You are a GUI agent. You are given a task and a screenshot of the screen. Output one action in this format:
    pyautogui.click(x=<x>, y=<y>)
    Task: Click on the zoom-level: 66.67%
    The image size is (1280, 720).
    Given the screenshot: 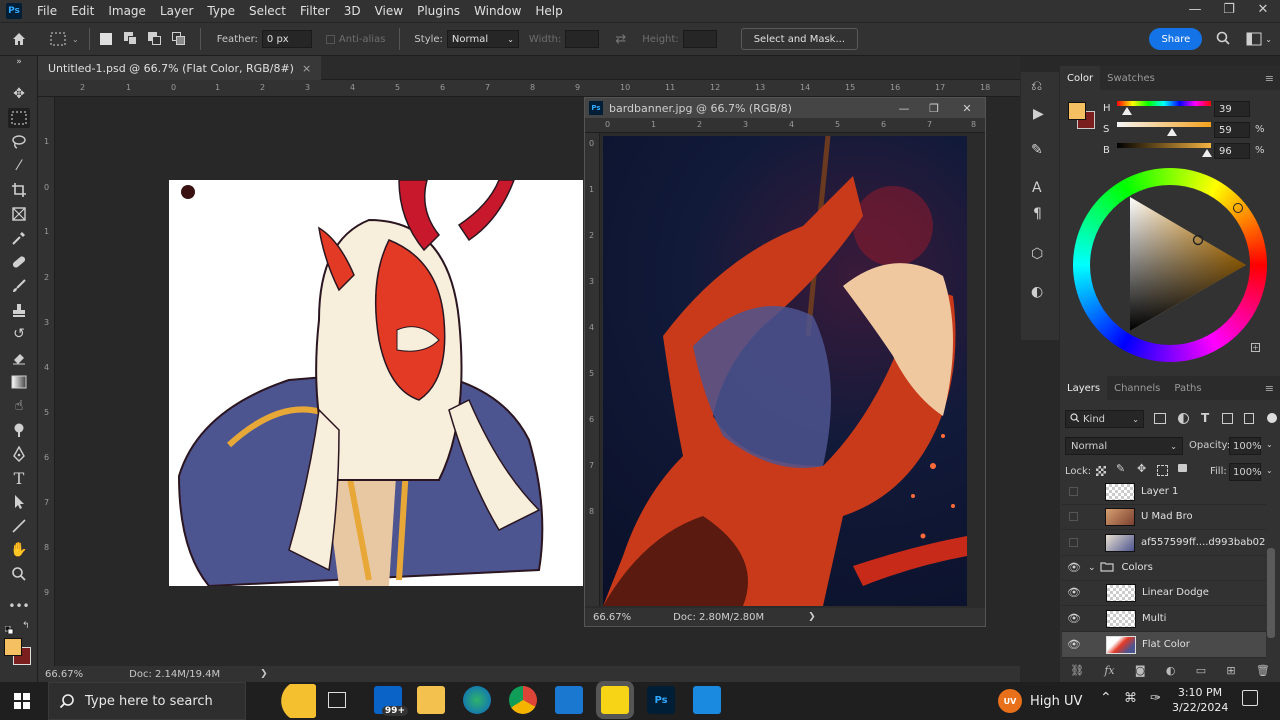 What is the action you would take?
    pyautogui.click(x=64, y=674)
    